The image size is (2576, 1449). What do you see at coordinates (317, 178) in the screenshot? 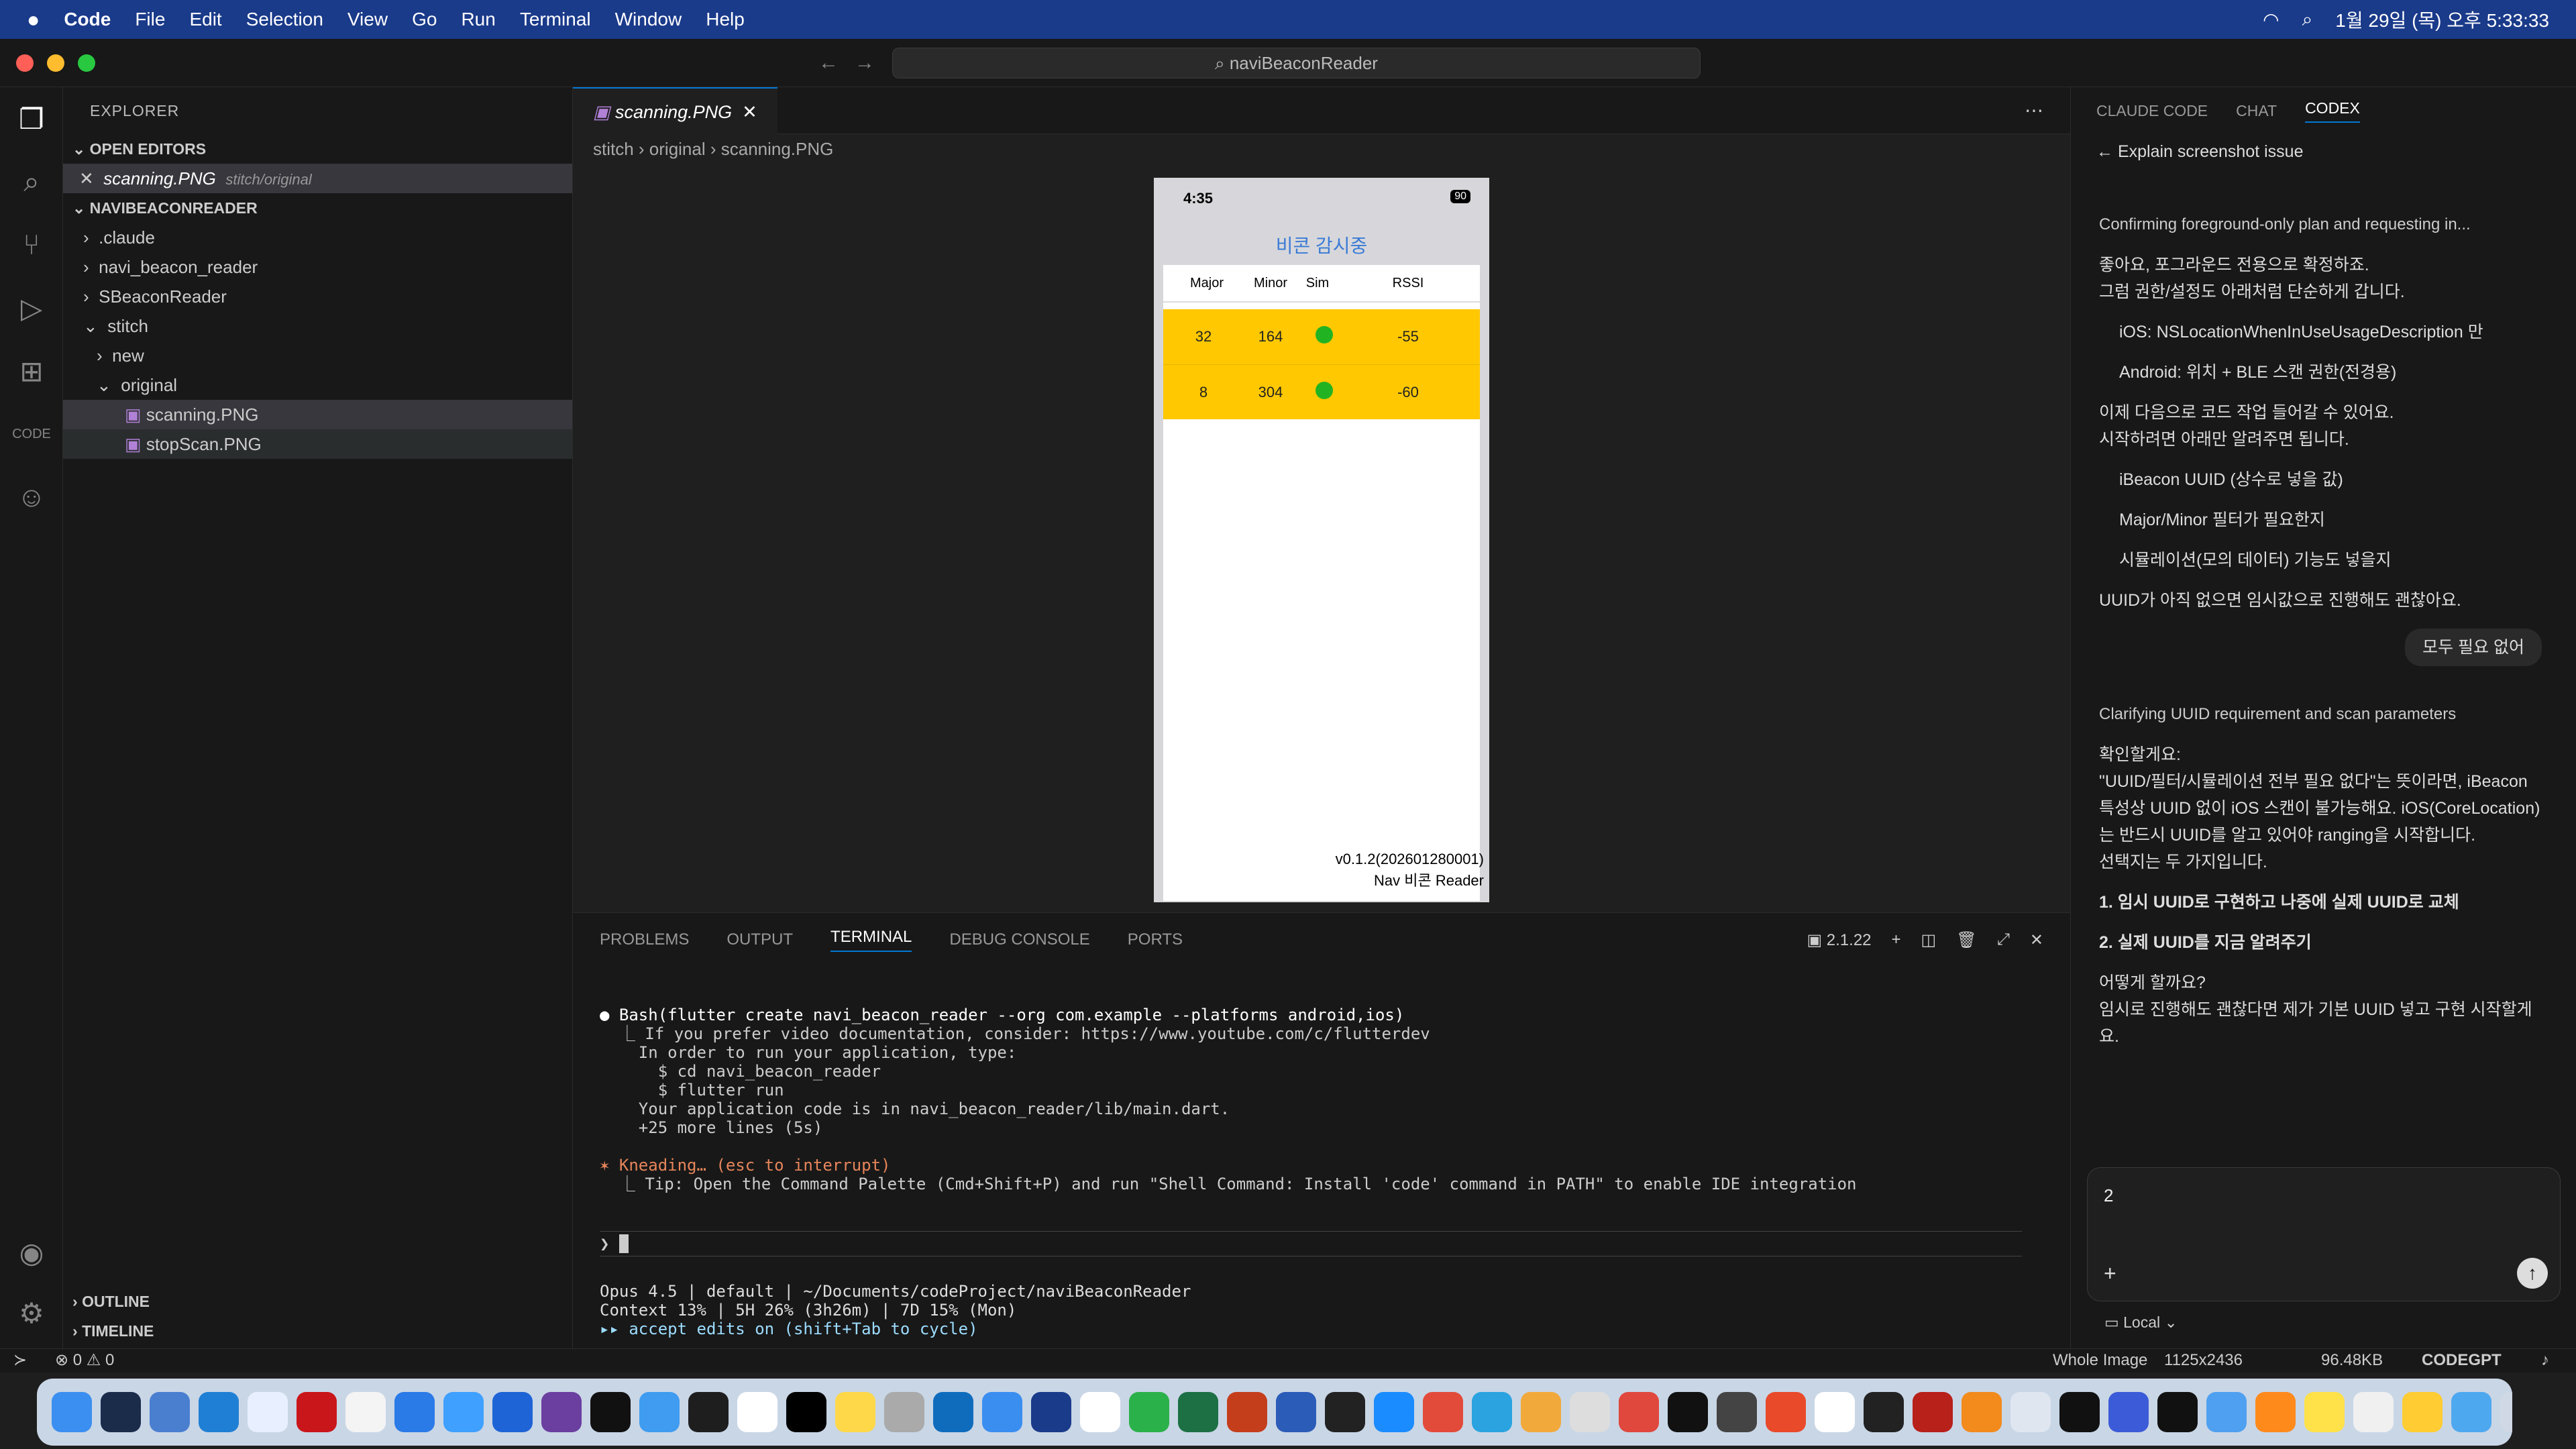
I see `open-editor-item: ✕ scanning.PNG stitch/original` at bounding box center [317, 178].